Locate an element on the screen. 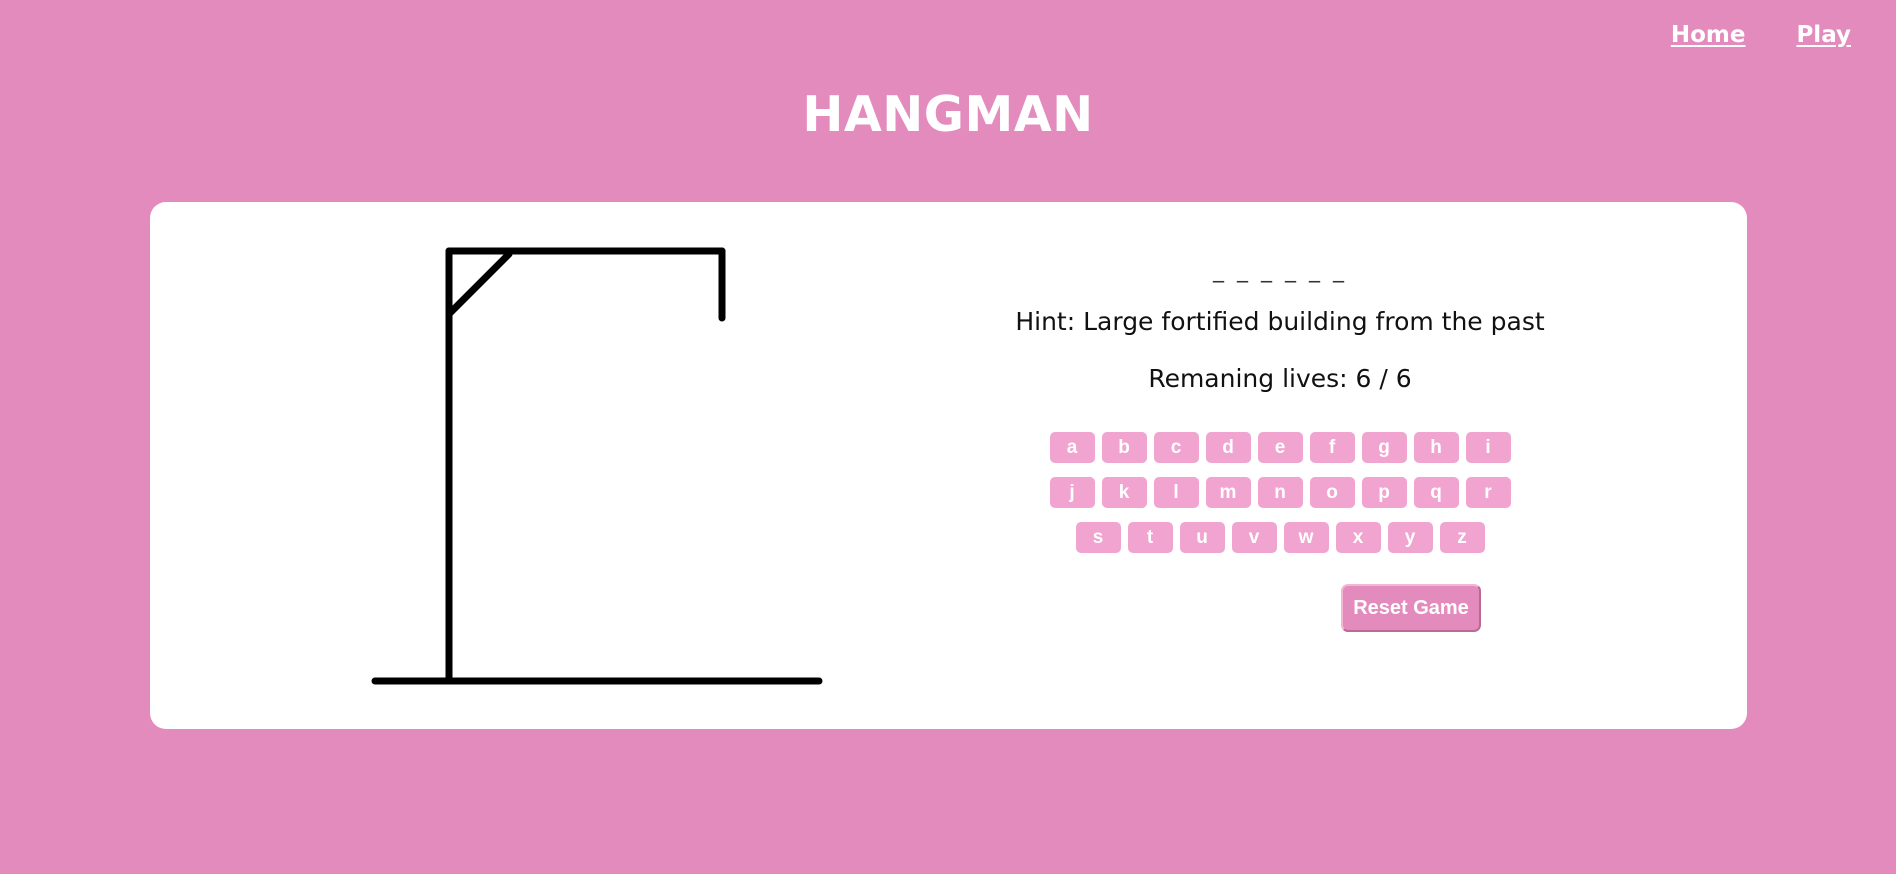 The width and height of the screenshot is (1896, 874). letter-key-k: k is located at coordinates (1124, 492).